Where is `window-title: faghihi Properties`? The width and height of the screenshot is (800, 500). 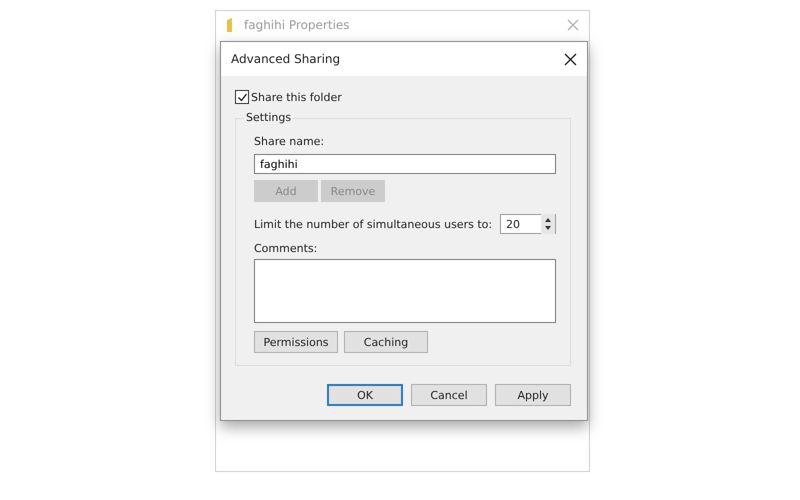 window-title: faghihi Properties is located at coordinates (297, 25).